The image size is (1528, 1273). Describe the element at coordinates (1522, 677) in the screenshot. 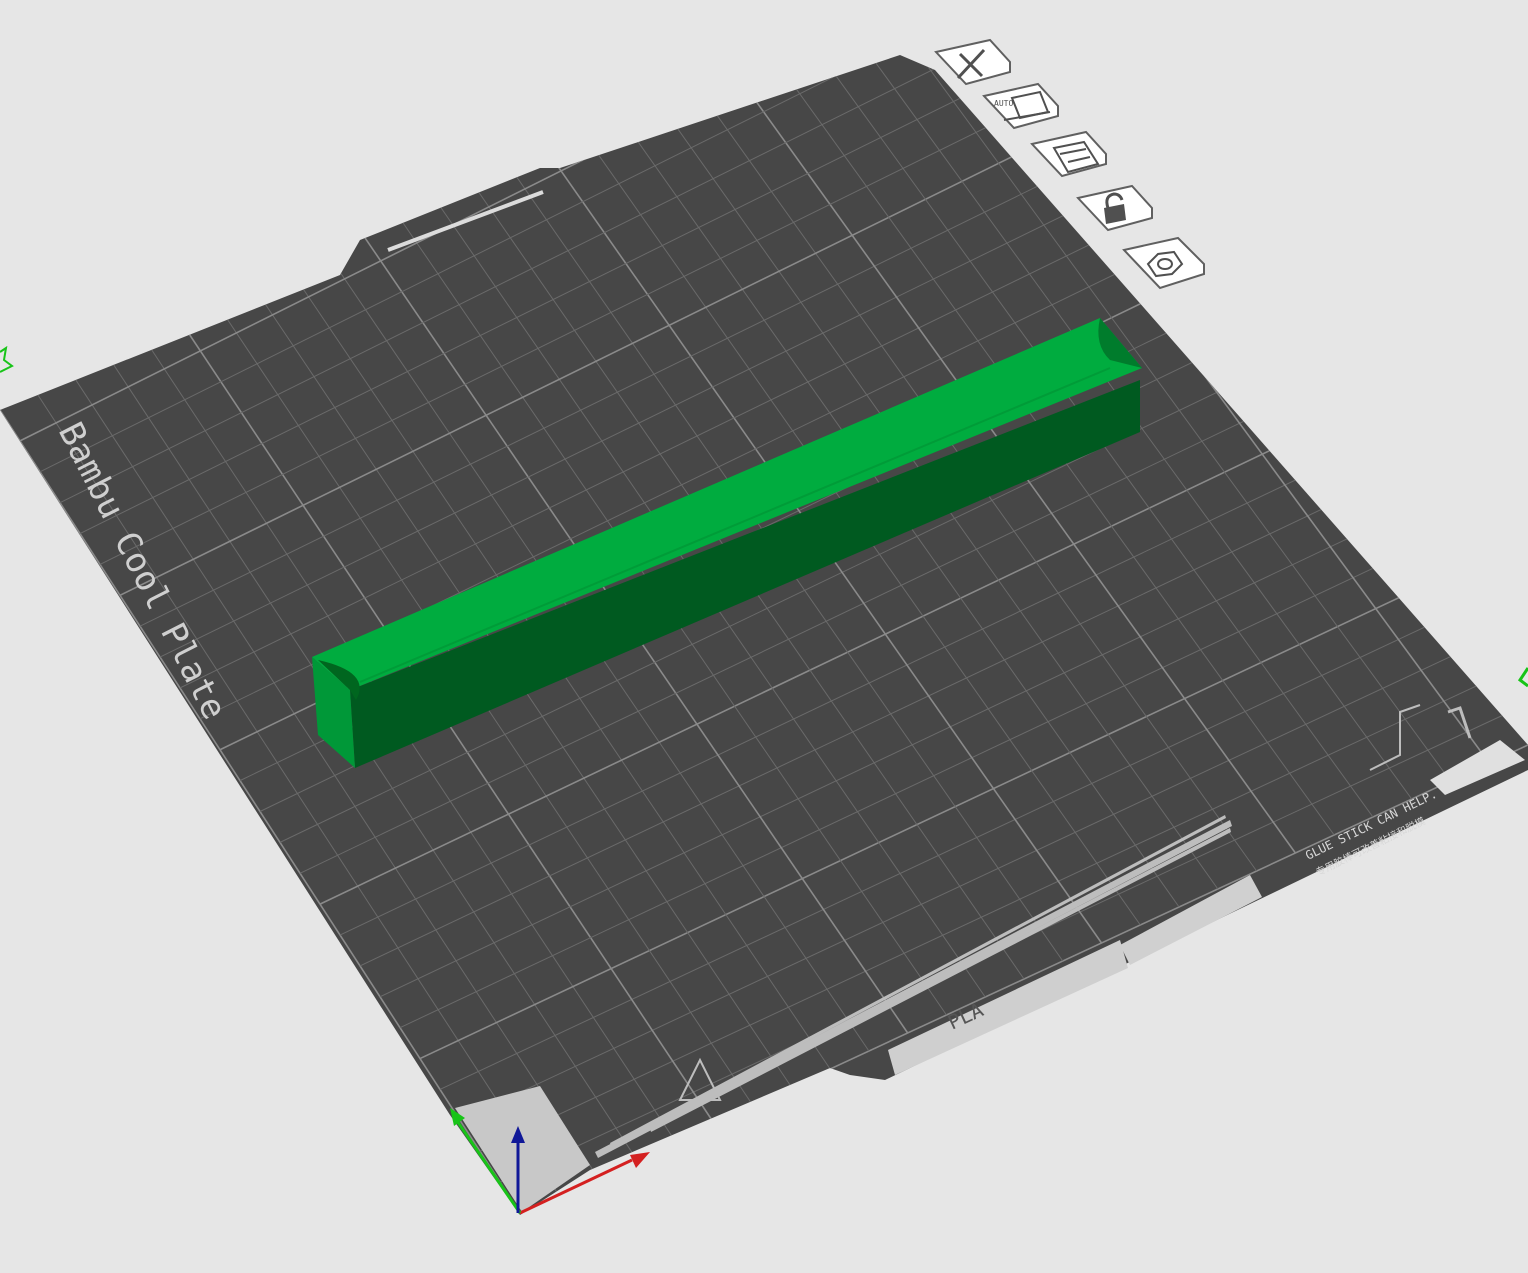

I see `edge-marker-right` at that location.